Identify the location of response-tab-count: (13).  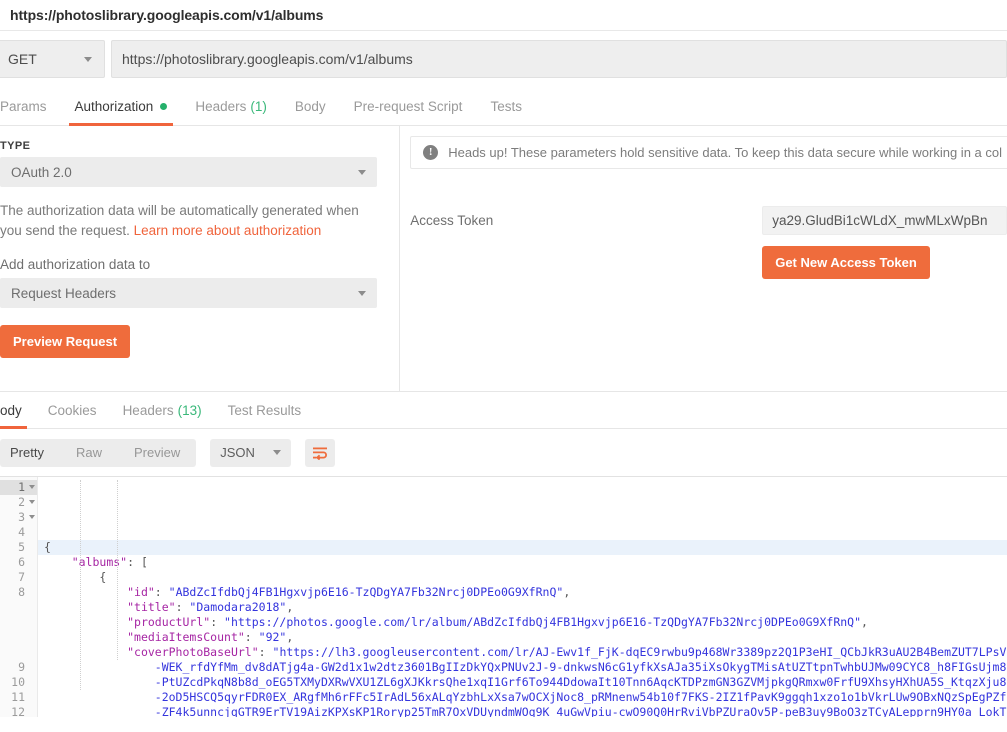
(189, 410).